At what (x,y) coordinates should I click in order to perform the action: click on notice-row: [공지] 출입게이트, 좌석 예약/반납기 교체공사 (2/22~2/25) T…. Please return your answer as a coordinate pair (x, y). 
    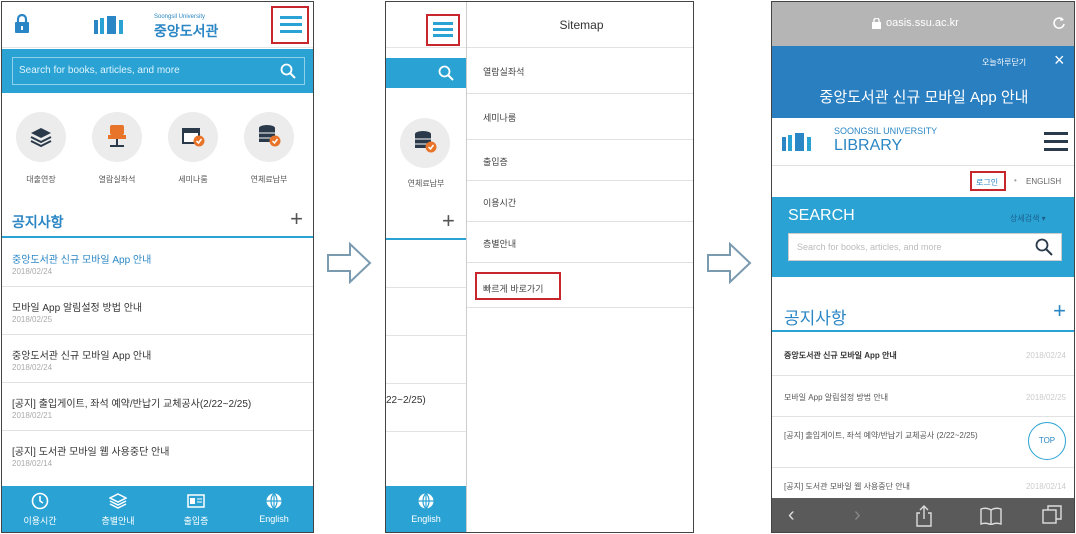
    Looking at the image, I should click on (923, 443).